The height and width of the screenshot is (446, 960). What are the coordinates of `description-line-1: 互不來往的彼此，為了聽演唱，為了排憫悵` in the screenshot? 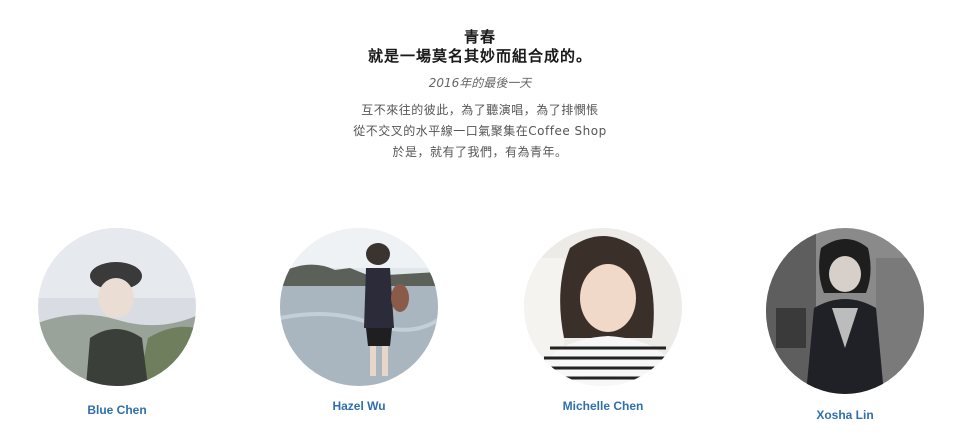 It's located at (480, 110).